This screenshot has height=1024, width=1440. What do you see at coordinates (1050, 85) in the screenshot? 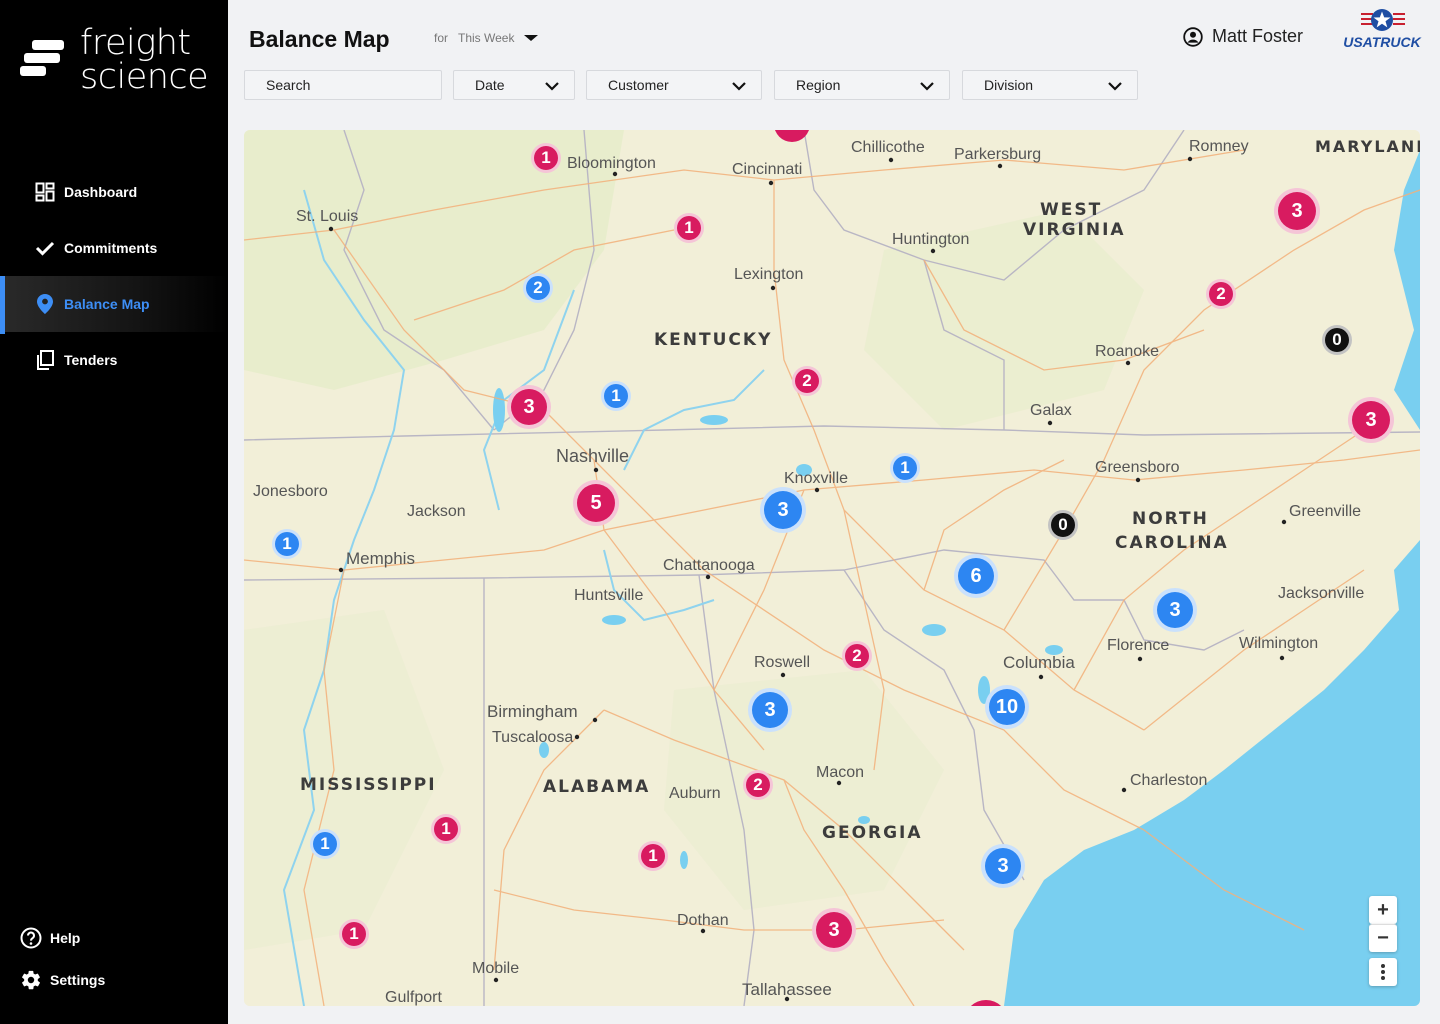
I see `division-filter: Division` at bounding box center [1050, 85].